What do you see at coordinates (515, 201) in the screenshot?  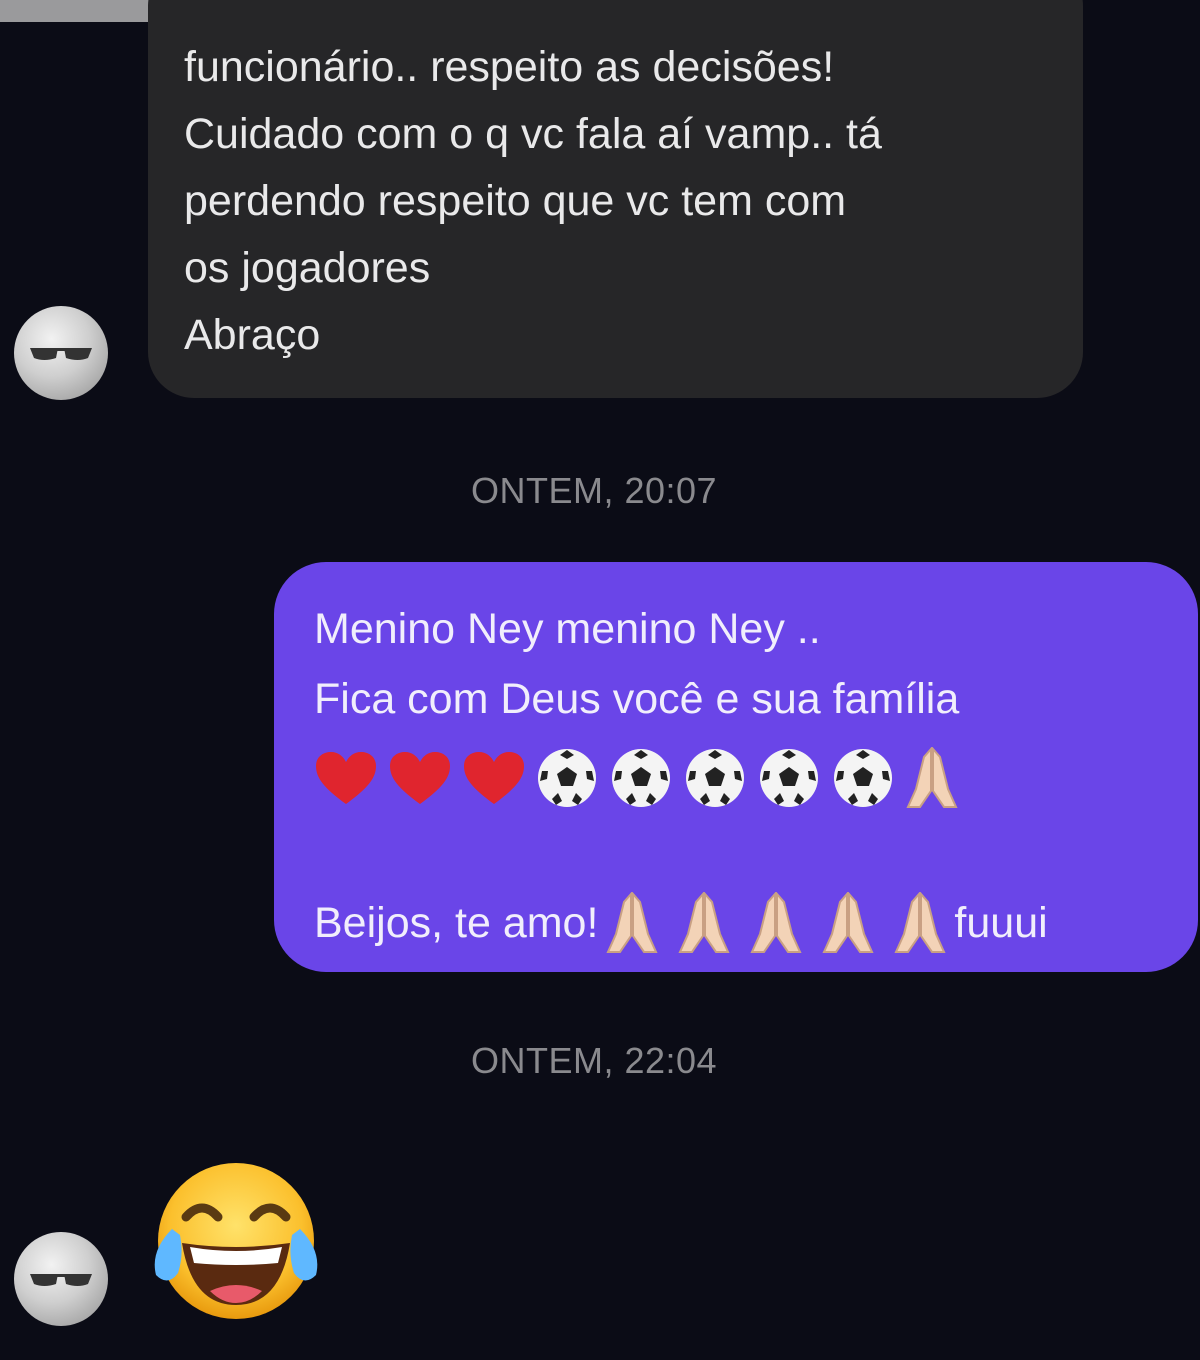 I see `message-line: perdendo respeito que vc tem com` at bounding box center [515, 201].